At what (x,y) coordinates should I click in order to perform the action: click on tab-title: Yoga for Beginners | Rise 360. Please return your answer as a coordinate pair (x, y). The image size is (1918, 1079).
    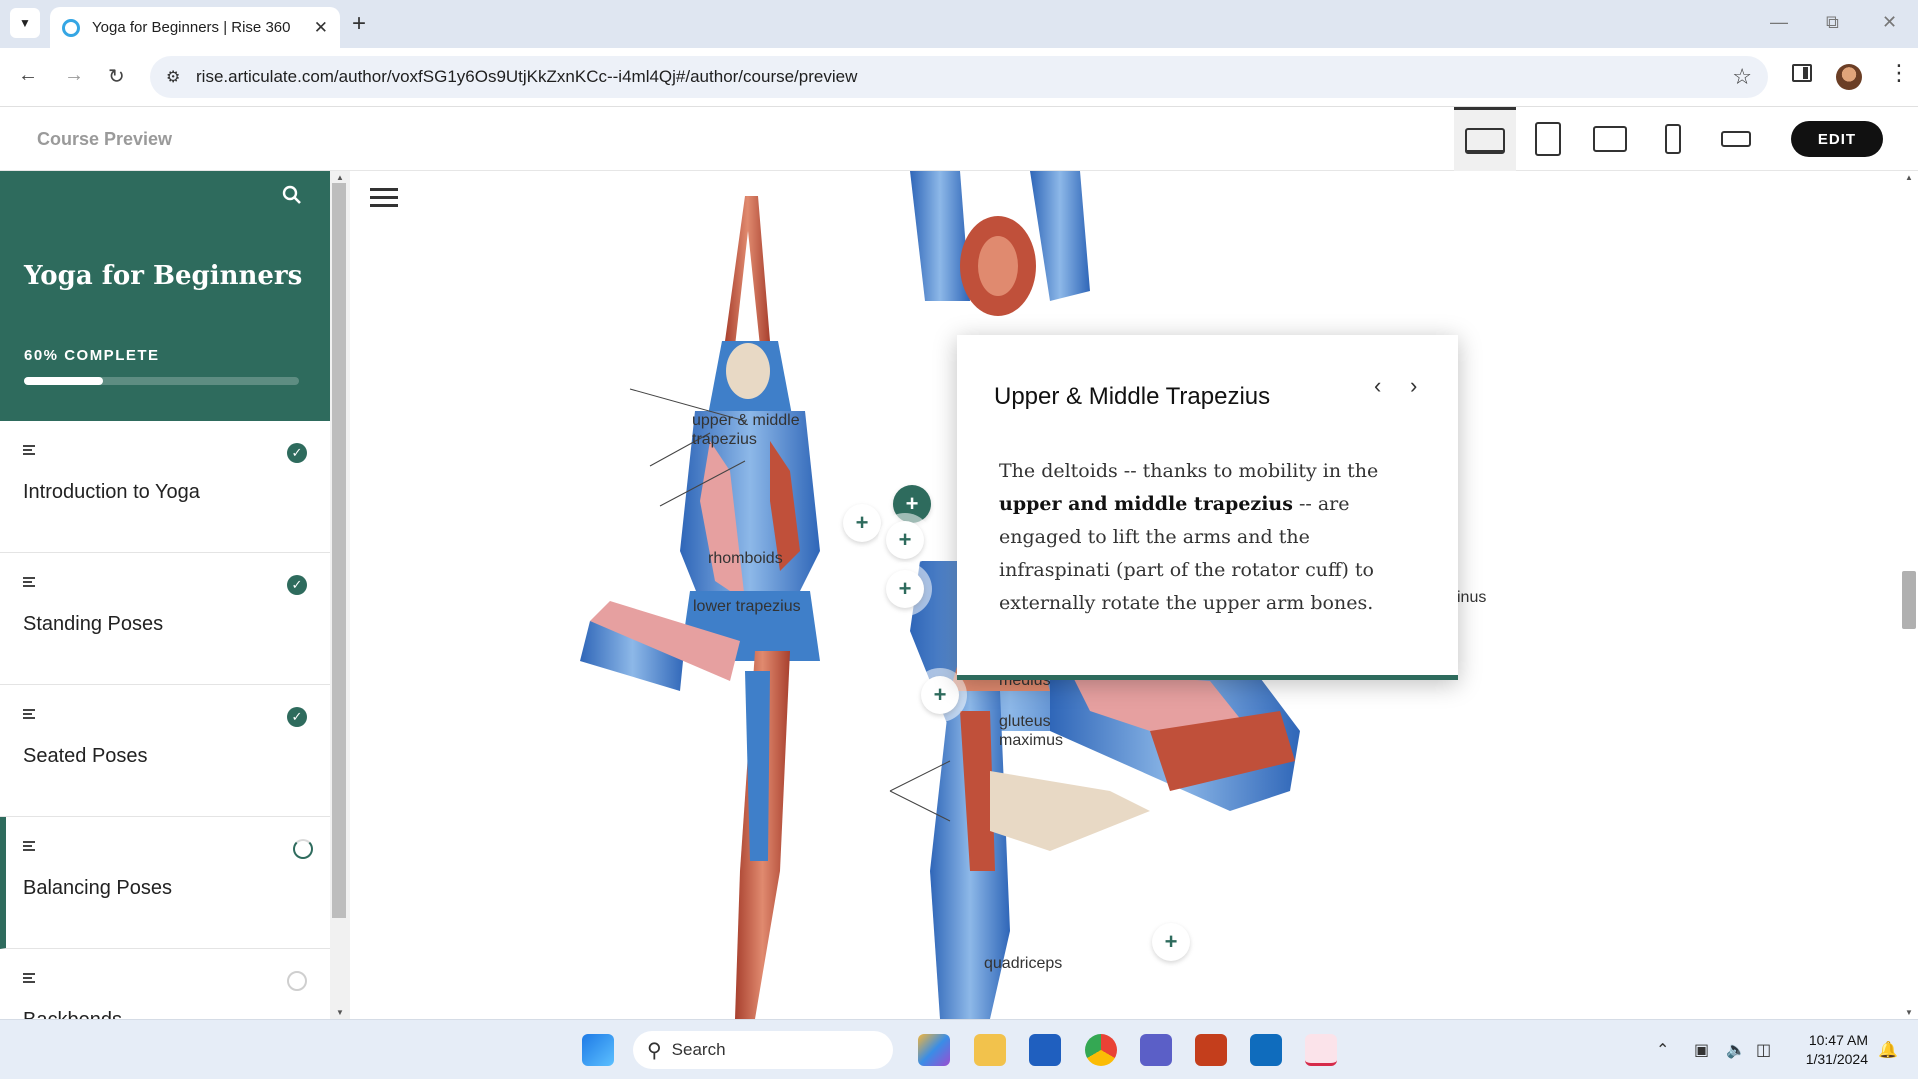
    Looking at the image, I should click on (191, 27).